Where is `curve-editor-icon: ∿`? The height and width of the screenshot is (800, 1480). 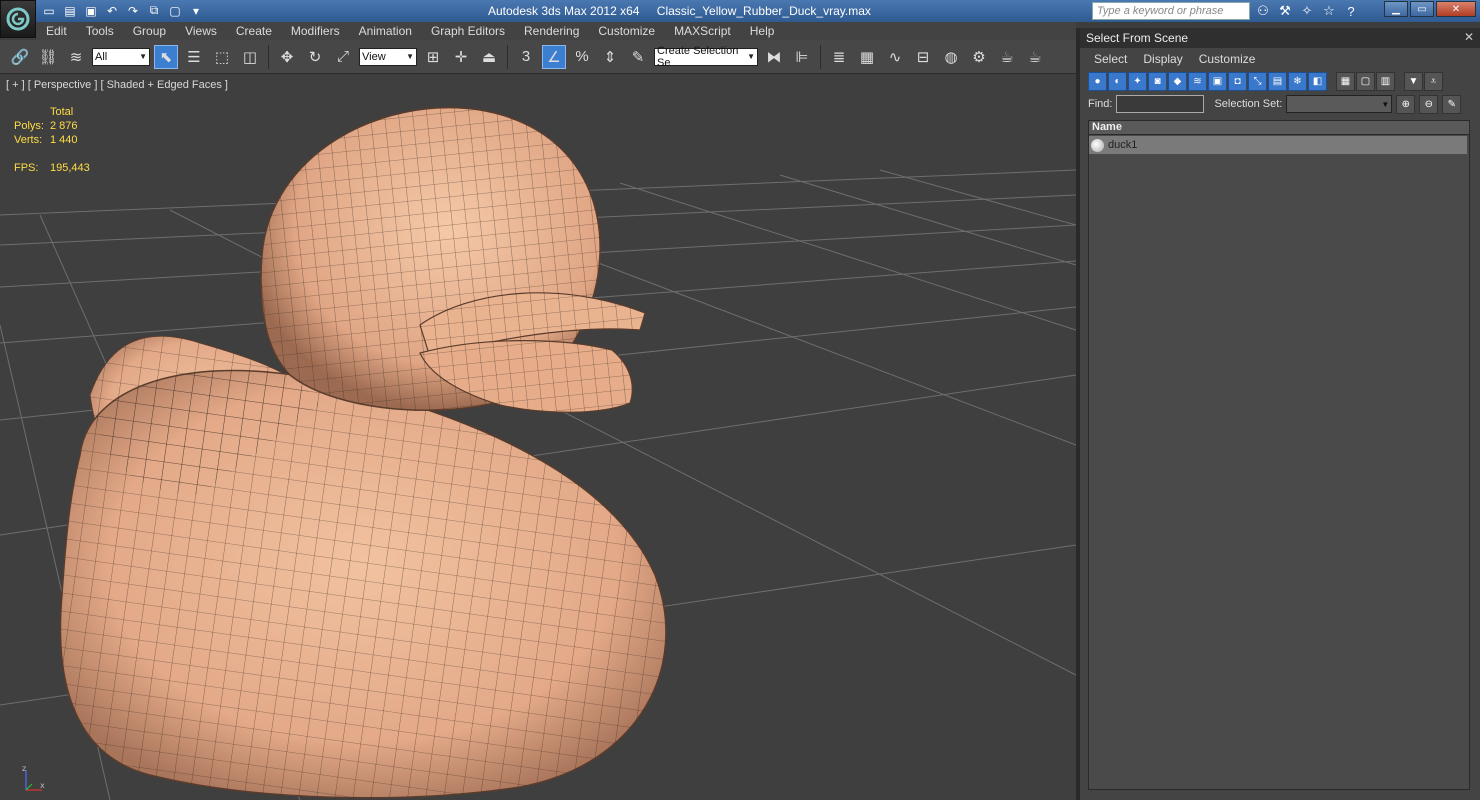 curve-editor-icon: ∿ is located at coordinates (895, 57).